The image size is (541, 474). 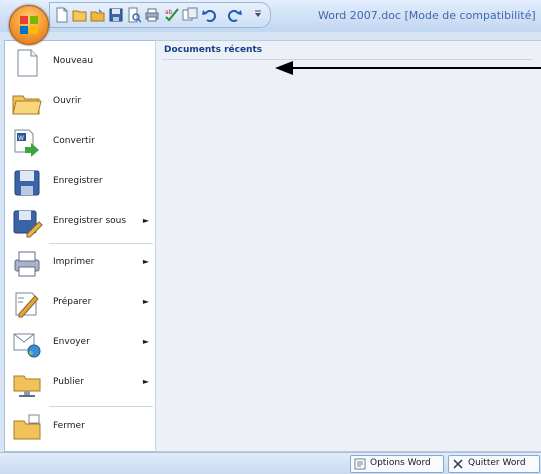 I want to click on window-title: Word 2007.doc [Mode de compatibilité], so click(x=427, y=15).